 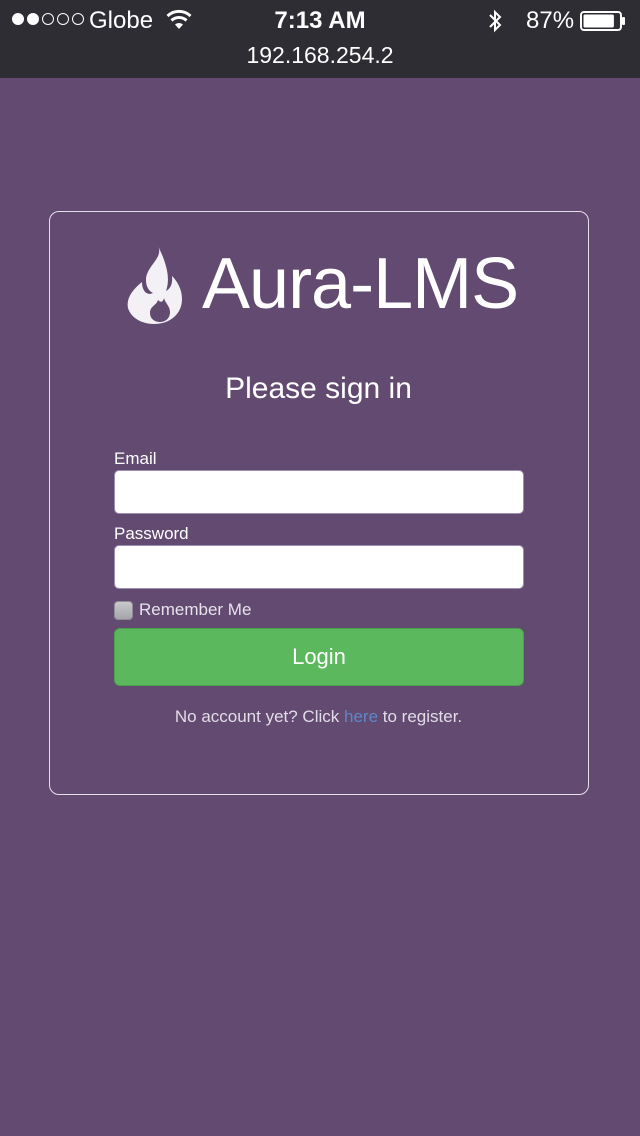 What do you see at coordinates (361, 716) in the screenshot?
I see `register-link: here` at bounding box center [361, 716].